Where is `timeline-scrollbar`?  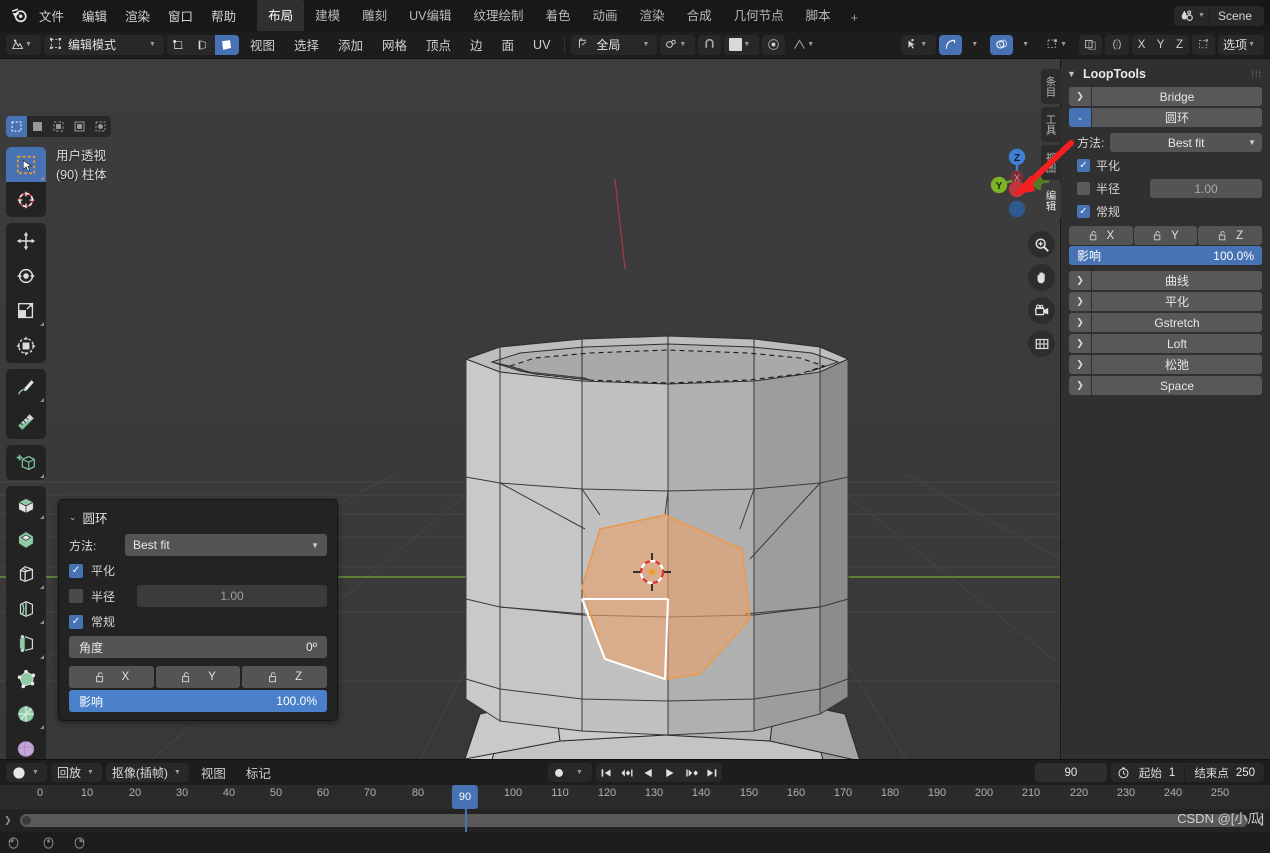
timeline-scrollbar is located at coordinates (634, 820).